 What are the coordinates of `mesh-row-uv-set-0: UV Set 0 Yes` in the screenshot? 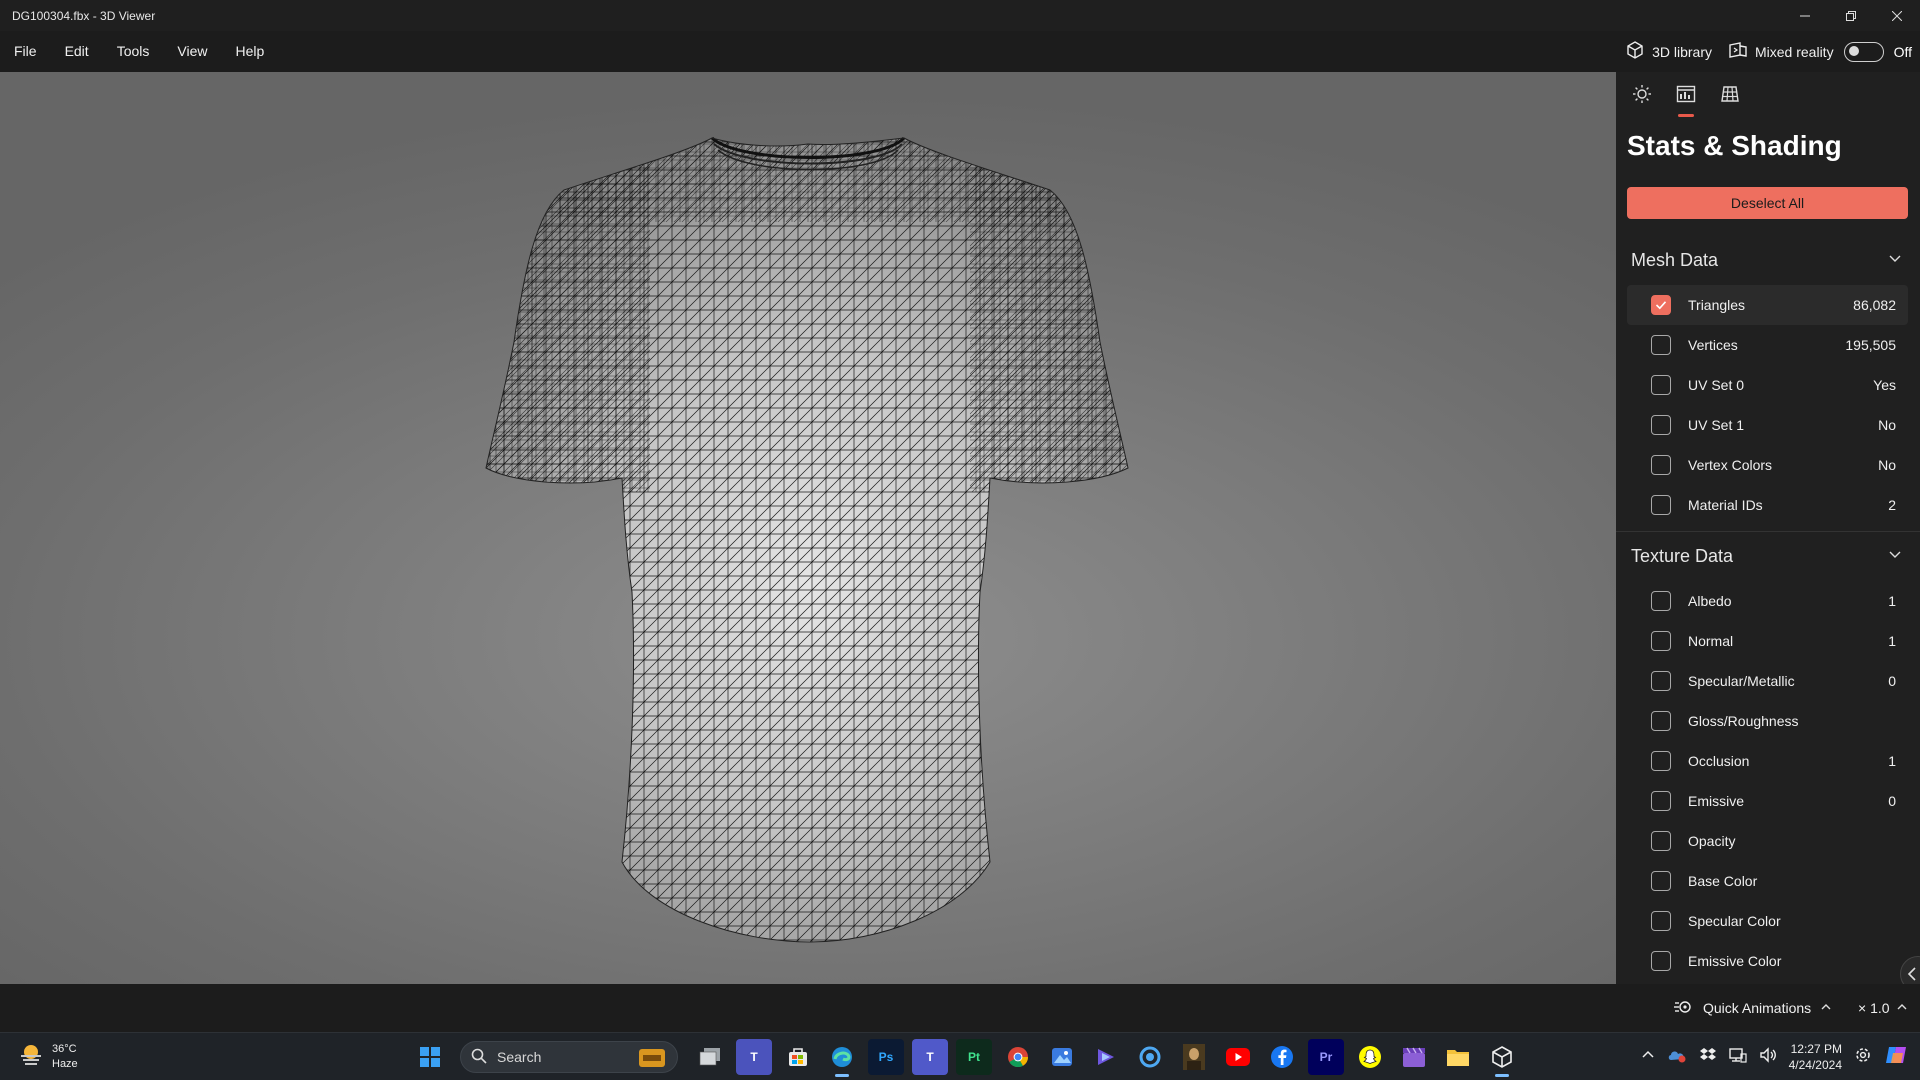 It's located at (1767, 385).